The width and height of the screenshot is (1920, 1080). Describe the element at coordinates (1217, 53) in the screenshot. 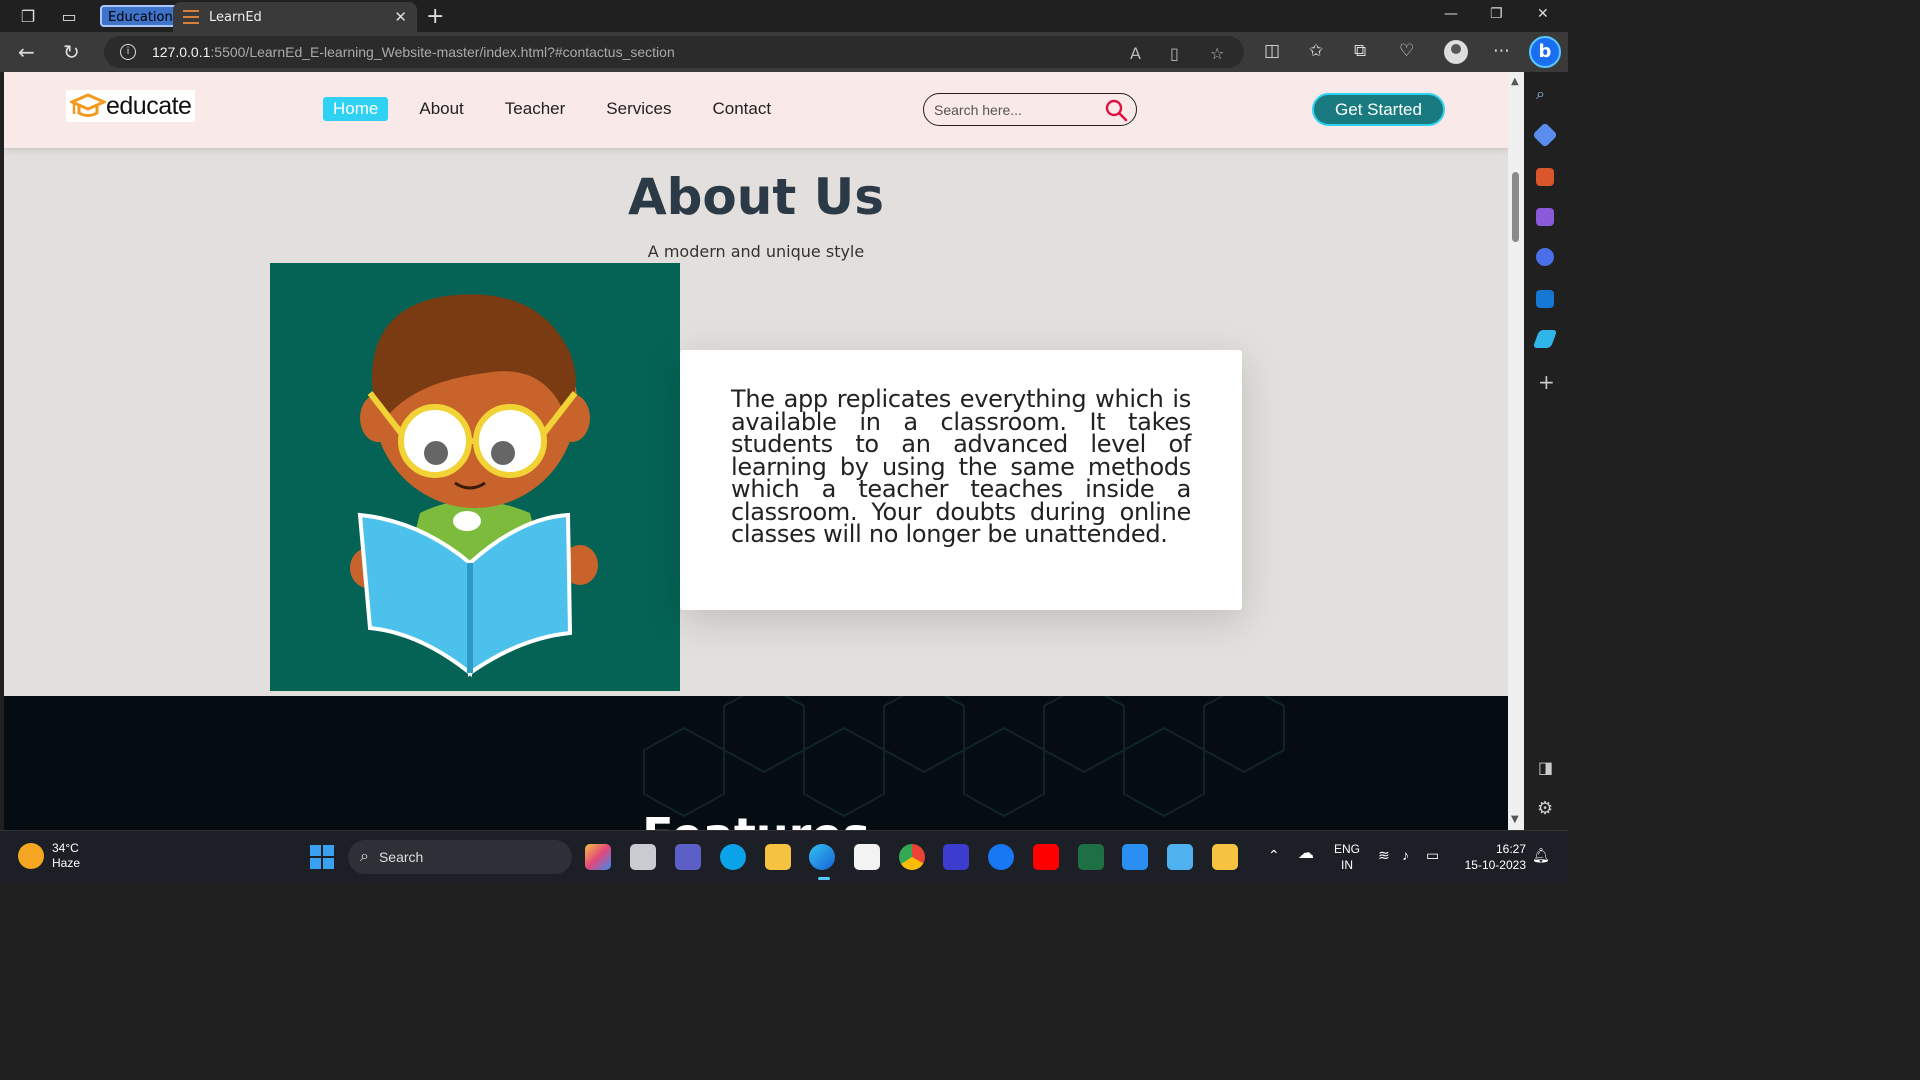

I see `favorite-star-icon: ☆` at that location.